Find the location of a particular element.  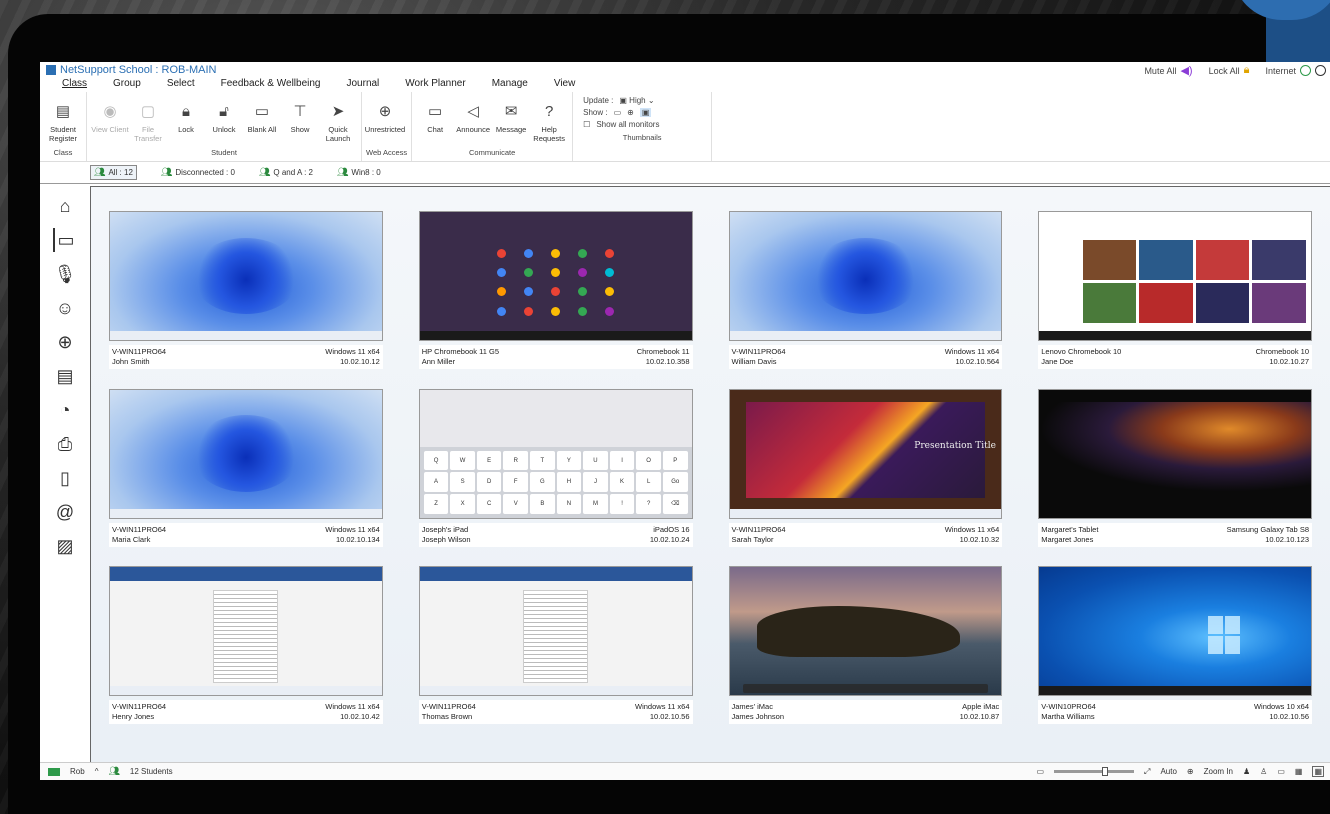

tab-disconnected: 👥︎ Disconnected : 0 is located at coordinates (198, 172).